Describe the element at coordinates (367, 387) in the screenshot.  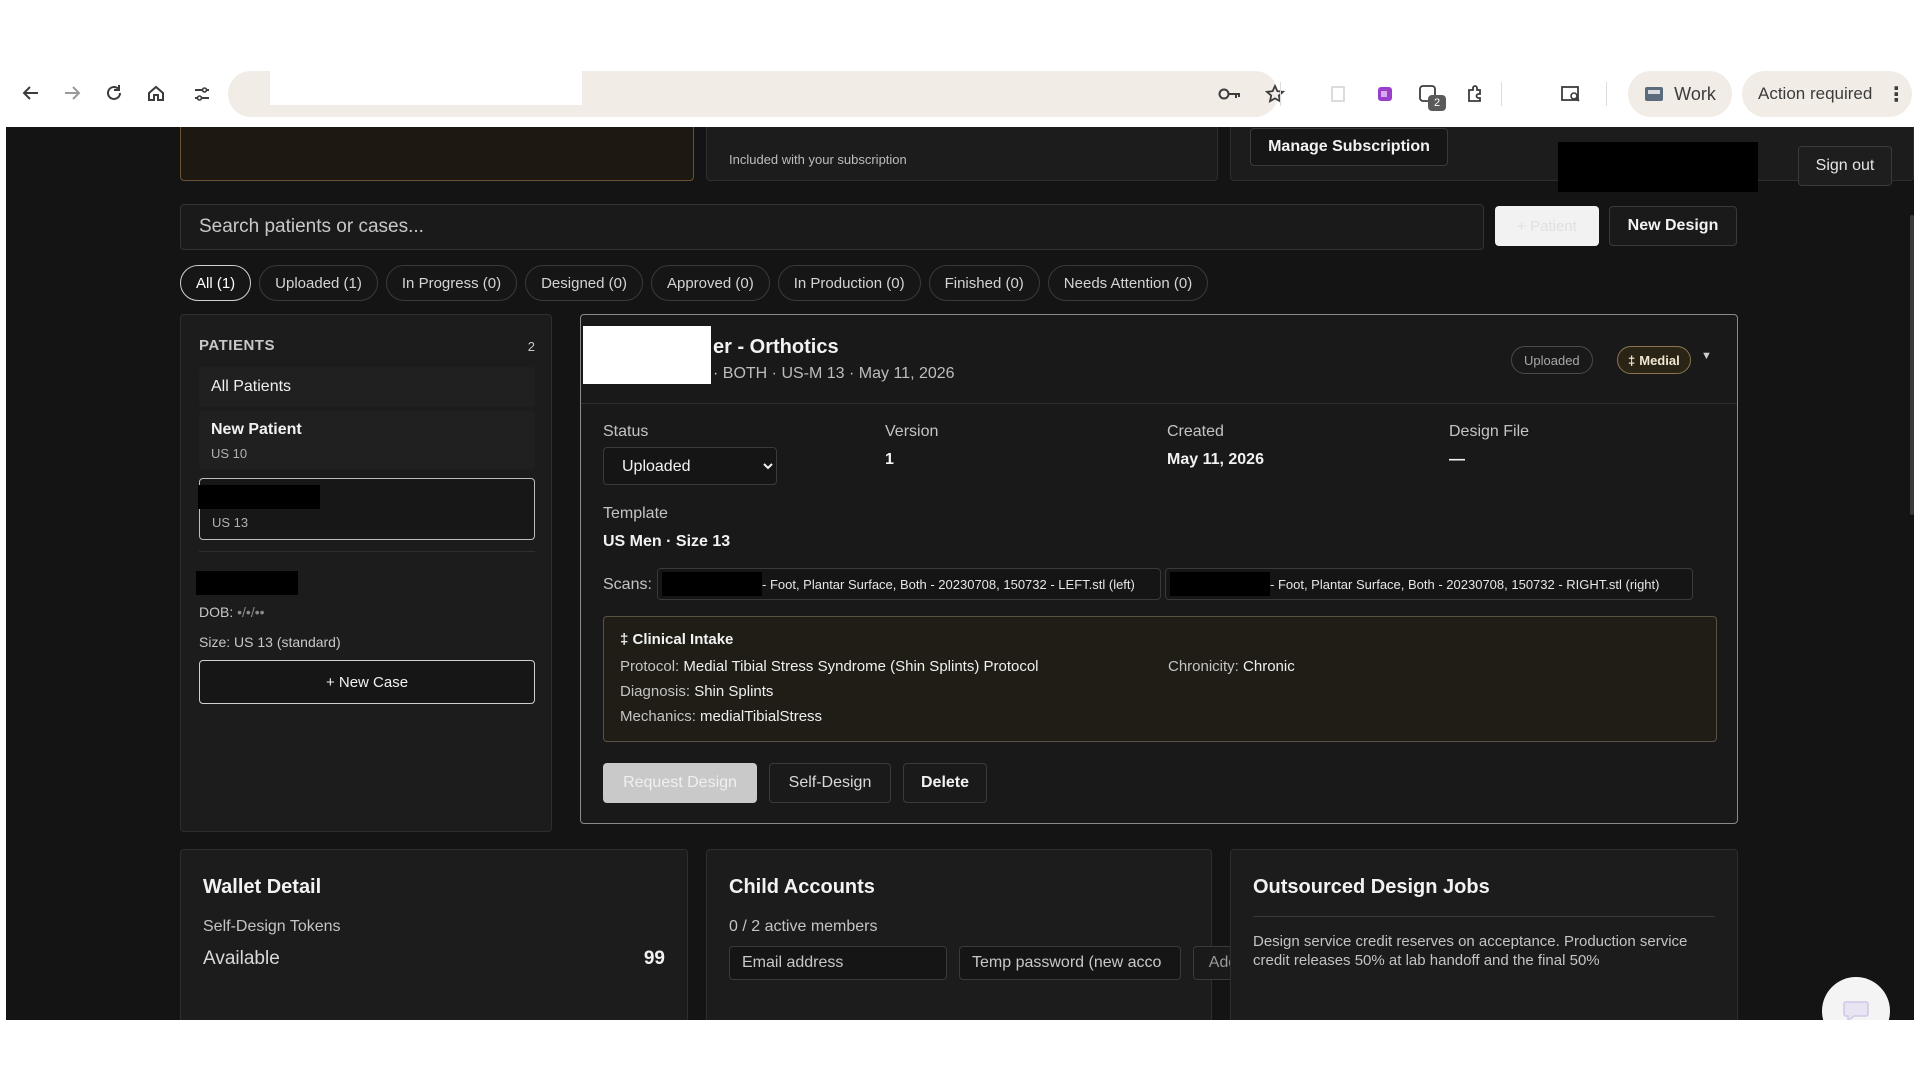
I see `patient-item-all: All Patients` at that location.